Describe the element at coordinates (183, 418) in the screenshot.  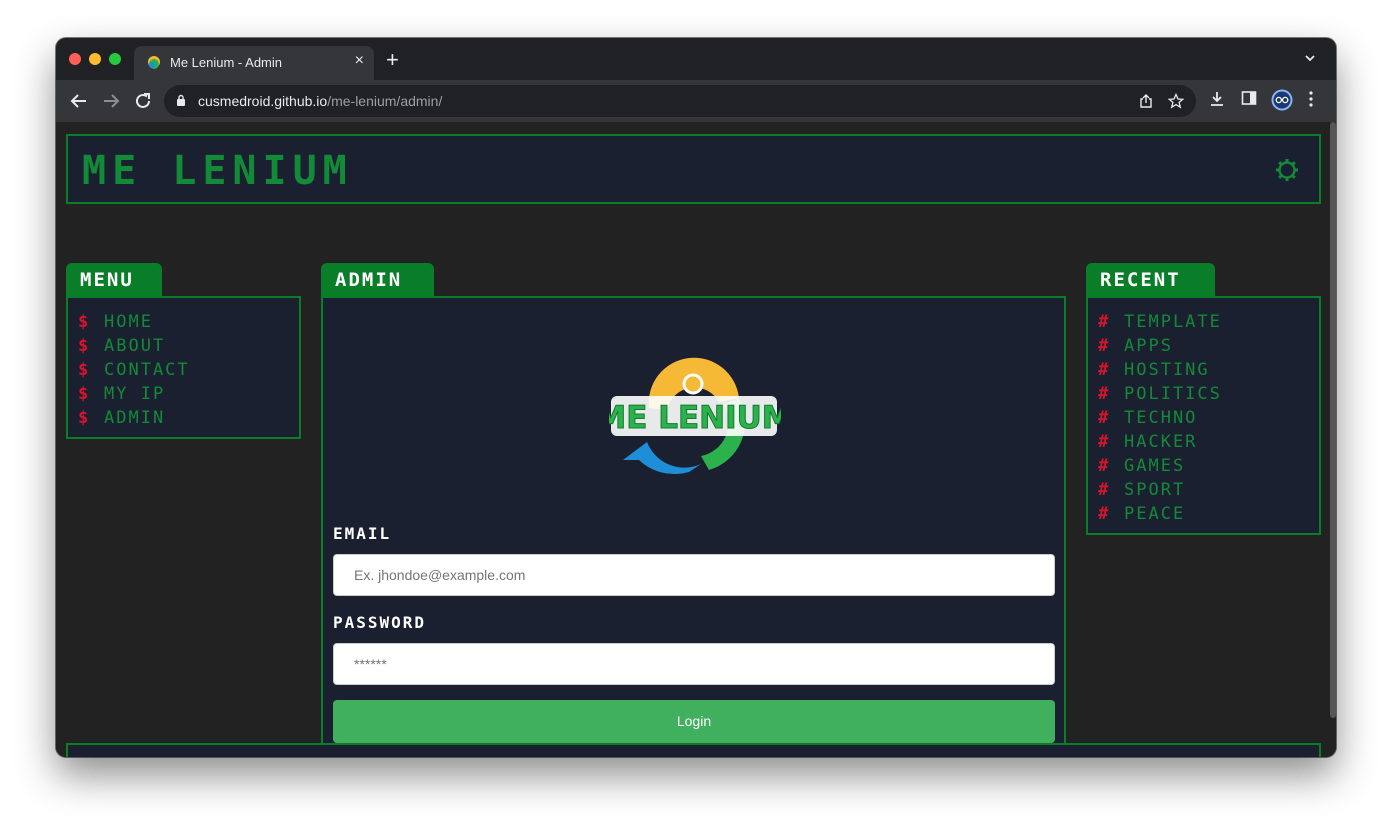
I see `menu-item-admin: $ Admin` at that location.